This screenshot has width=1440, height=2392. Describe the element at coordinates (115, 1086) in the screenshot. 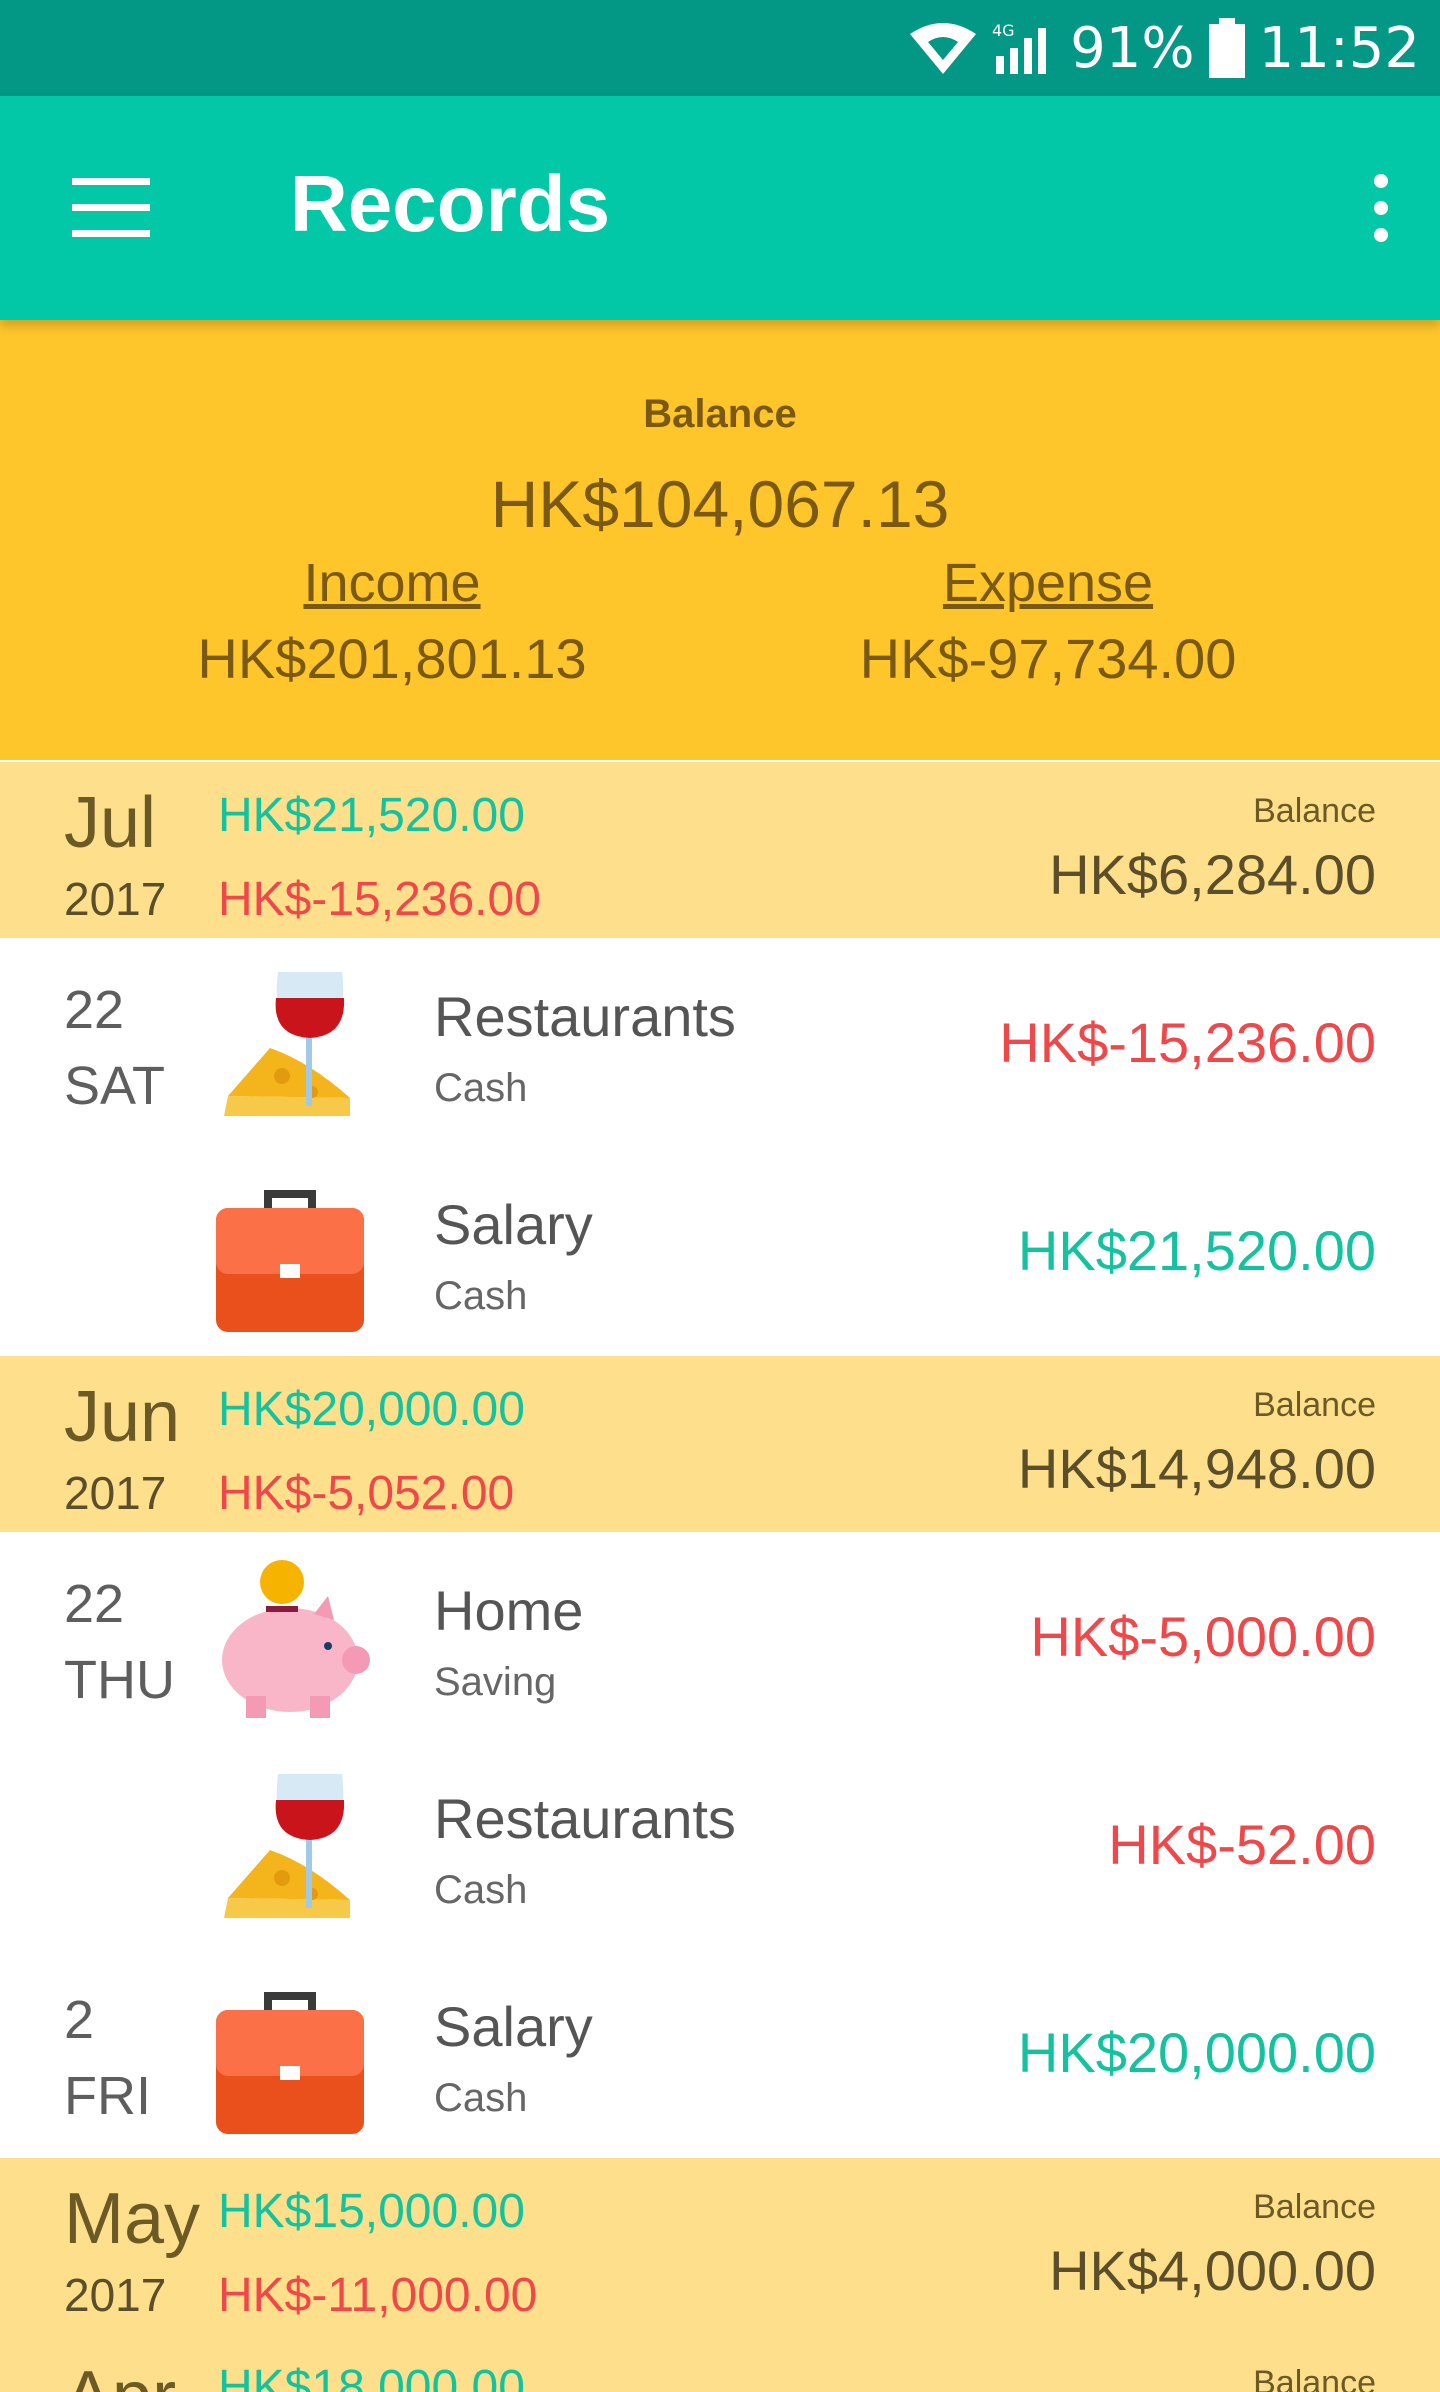

I see `record-weekday: SAT` at that location.